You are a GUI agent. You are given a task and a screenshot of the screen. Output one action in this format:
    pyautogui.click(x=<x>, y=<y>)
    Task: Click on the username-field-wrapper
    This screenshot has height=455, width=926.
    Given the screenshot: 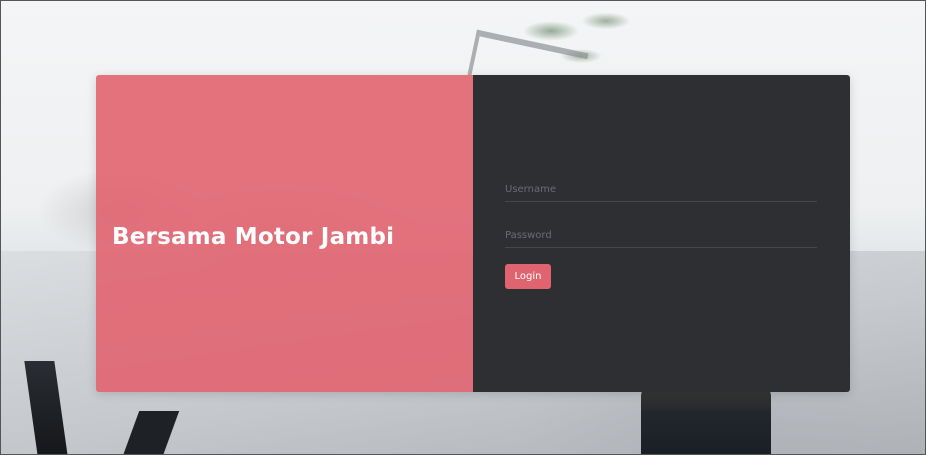 What is the action you would take?
    pyautogui.click(x=661, y=189)
    